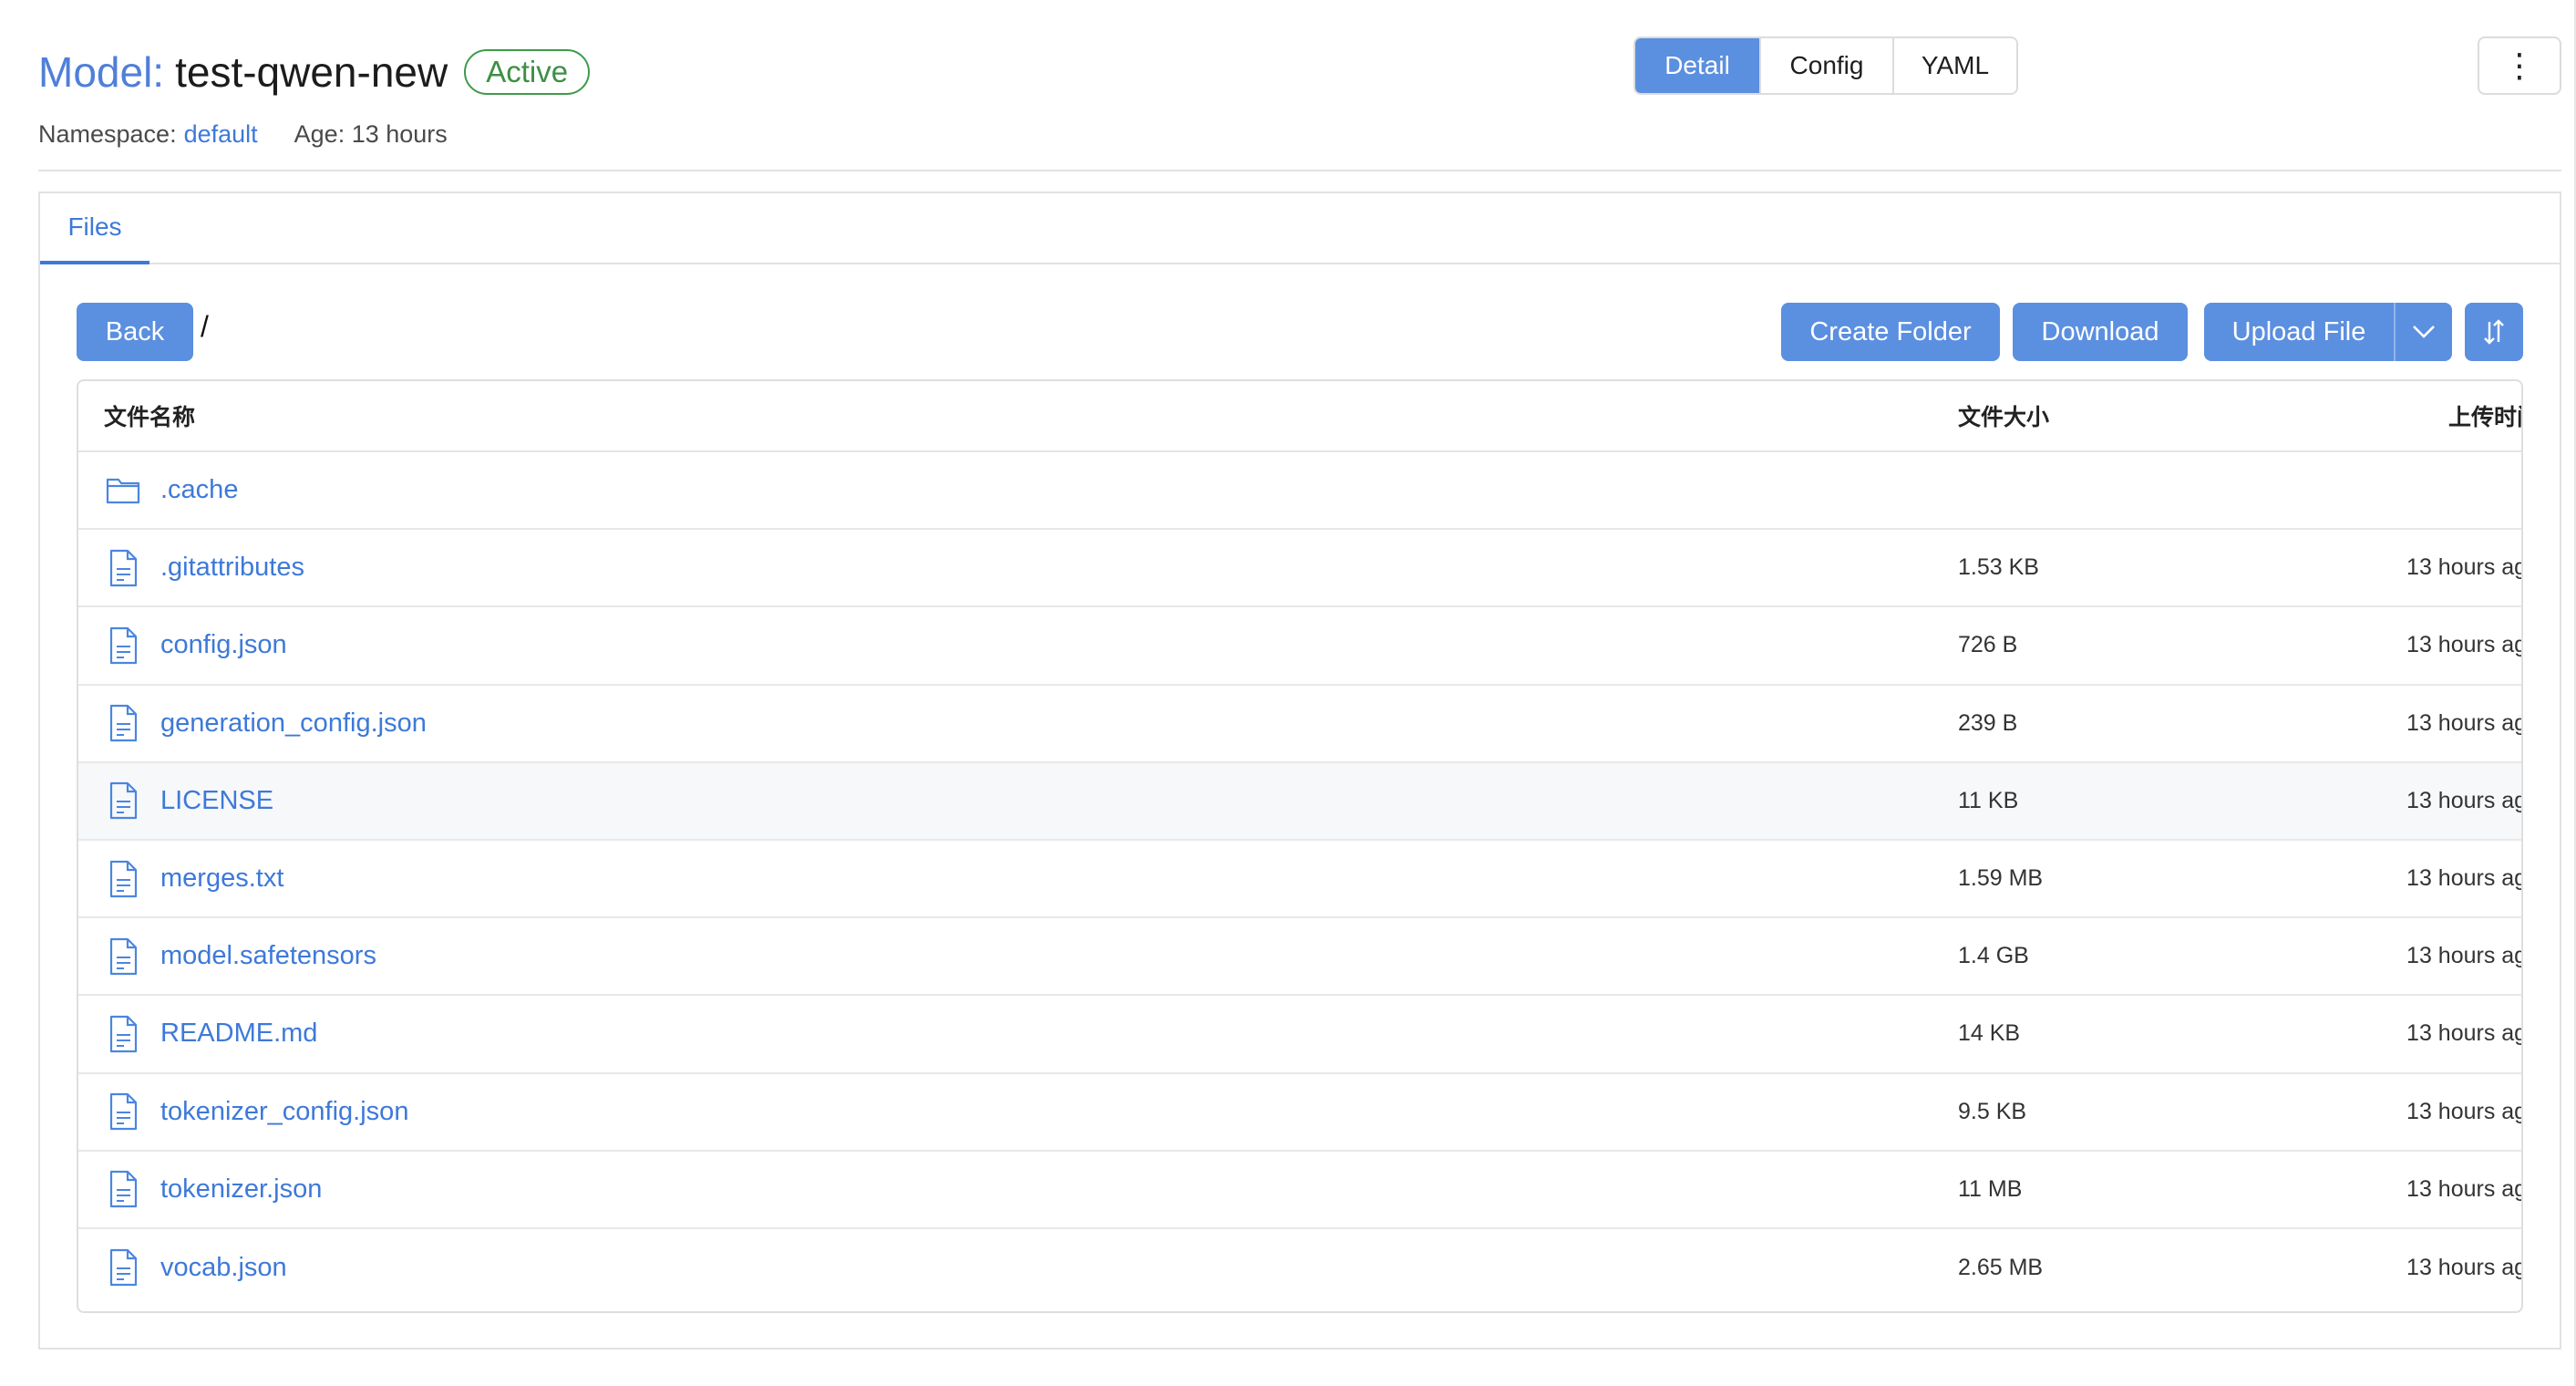  What do you see at coordinates (101, 72) in the screenshot?
I see `page-title-prefix: Model:` at bounding box center [101, 72].